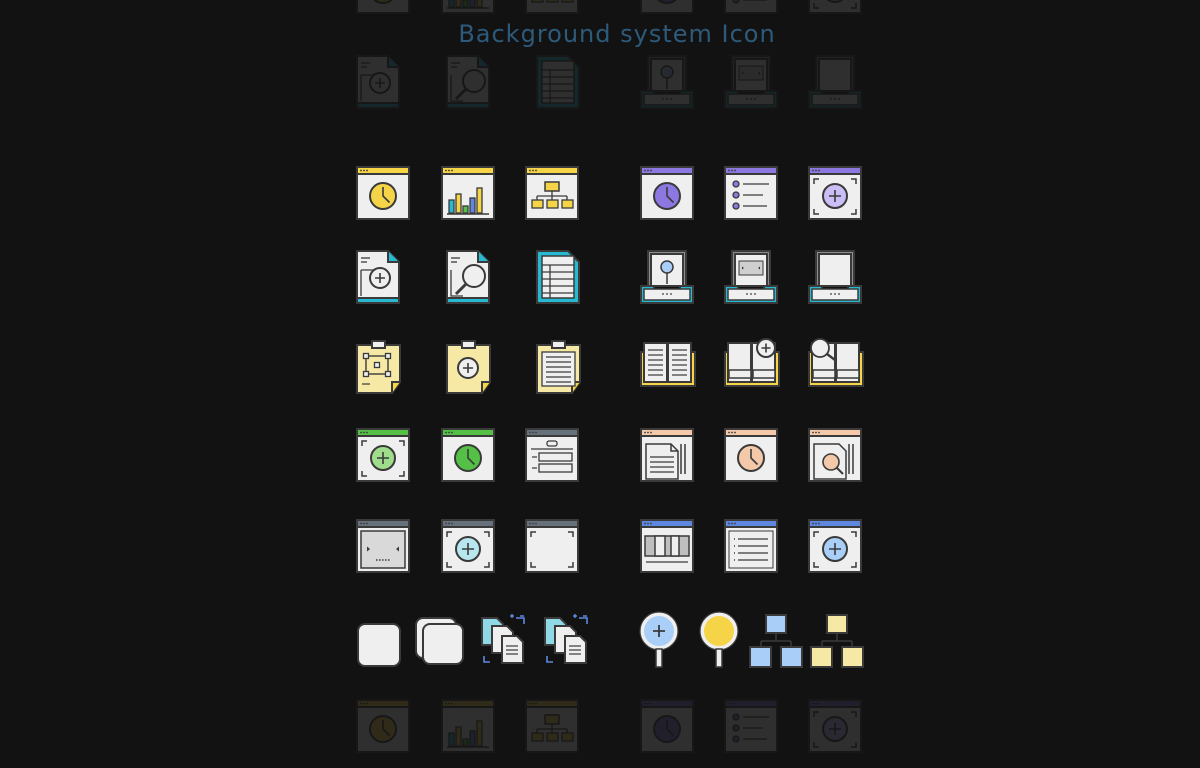 This screenshot has height=768, width=1200. Describe the element at coordinates (378, 82) in the screenshot. I see `faded-add-document-icon` at that location.